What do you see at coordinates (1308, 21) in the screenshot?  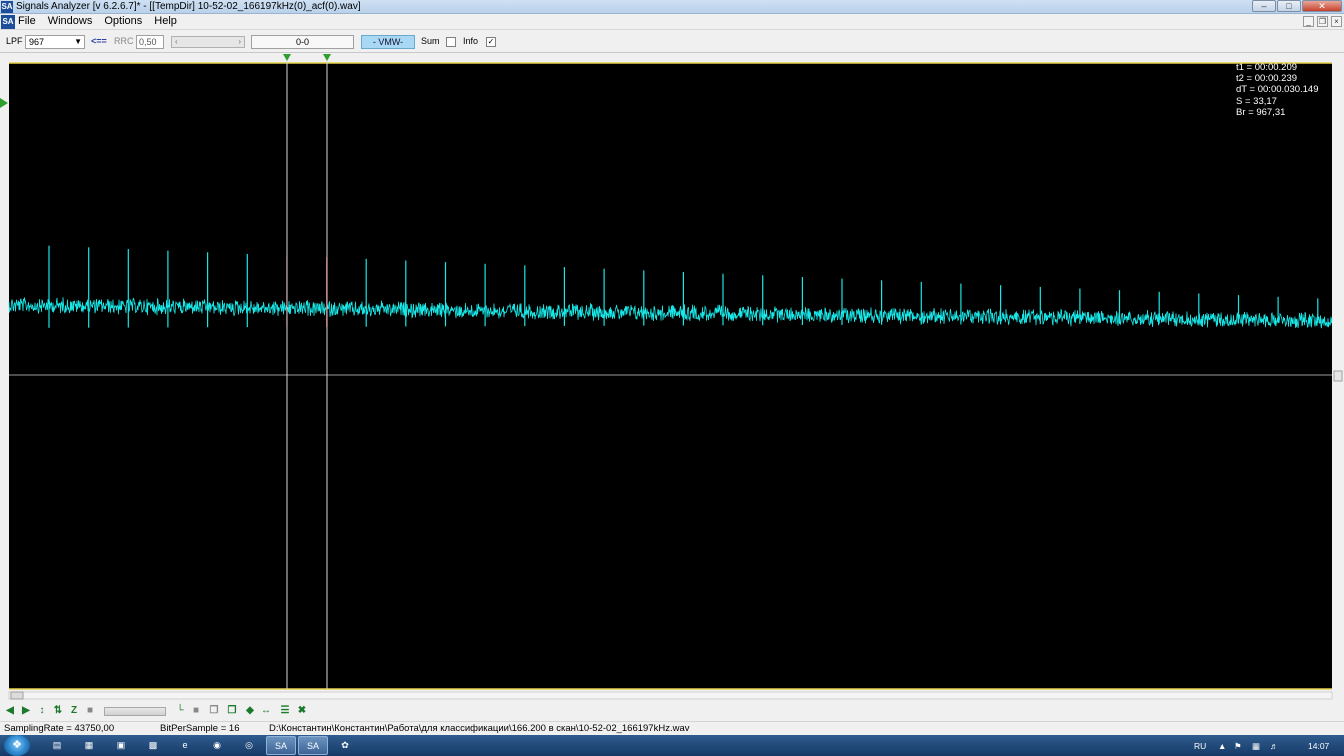 I see `mdi-minimize-icon: _` at bounding box center [1308, 21].